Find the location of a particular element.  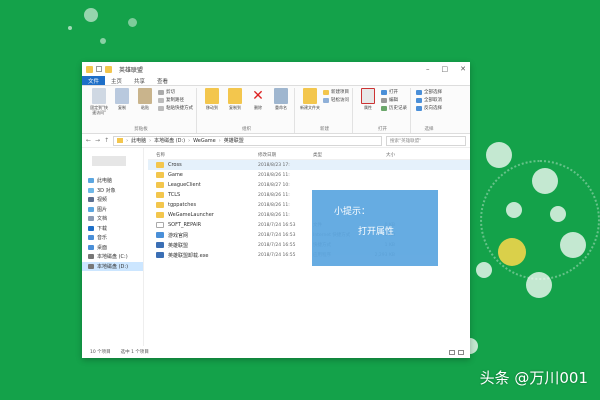

address-bar: › 此电脑 › 本地磁盘 (D:) › WeGame › 英雄联盟 is located at coordinates (247, 140).